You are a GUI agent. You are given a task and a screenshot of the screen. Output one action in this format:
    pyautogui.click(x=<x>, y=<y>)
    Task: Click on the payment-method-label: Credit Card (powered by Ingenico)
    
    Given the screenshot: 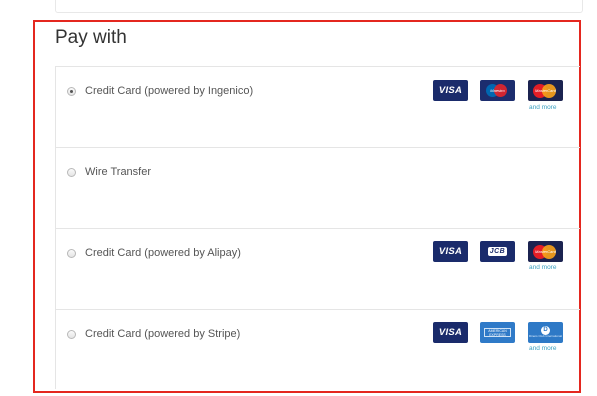 What is the action you would take?
    pyautogui.click(x=169, y=91)
    